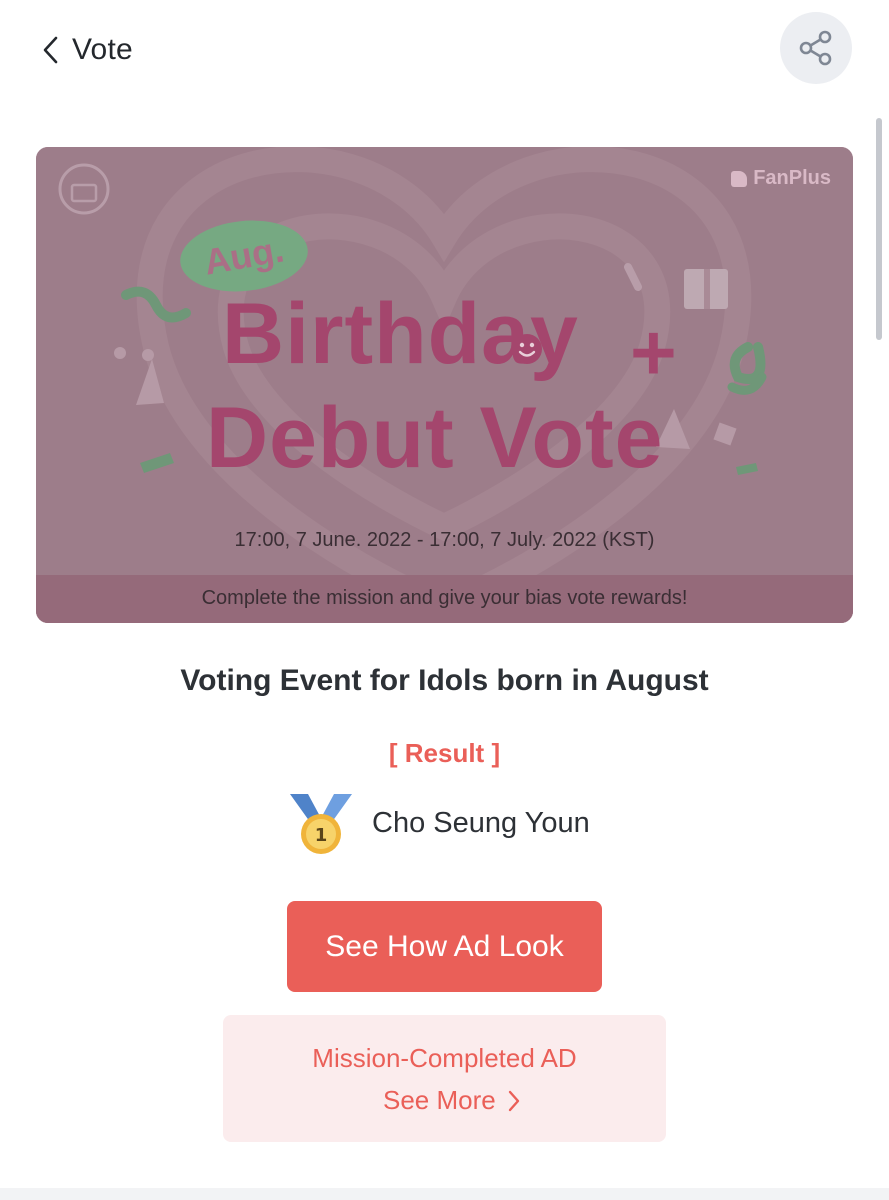 This screenshot has width=889, height=1200. What do you see at coordinates (439, 1100) in the screenshot?
I see `see-more-label: See More` at bounding box center [439, 1100].